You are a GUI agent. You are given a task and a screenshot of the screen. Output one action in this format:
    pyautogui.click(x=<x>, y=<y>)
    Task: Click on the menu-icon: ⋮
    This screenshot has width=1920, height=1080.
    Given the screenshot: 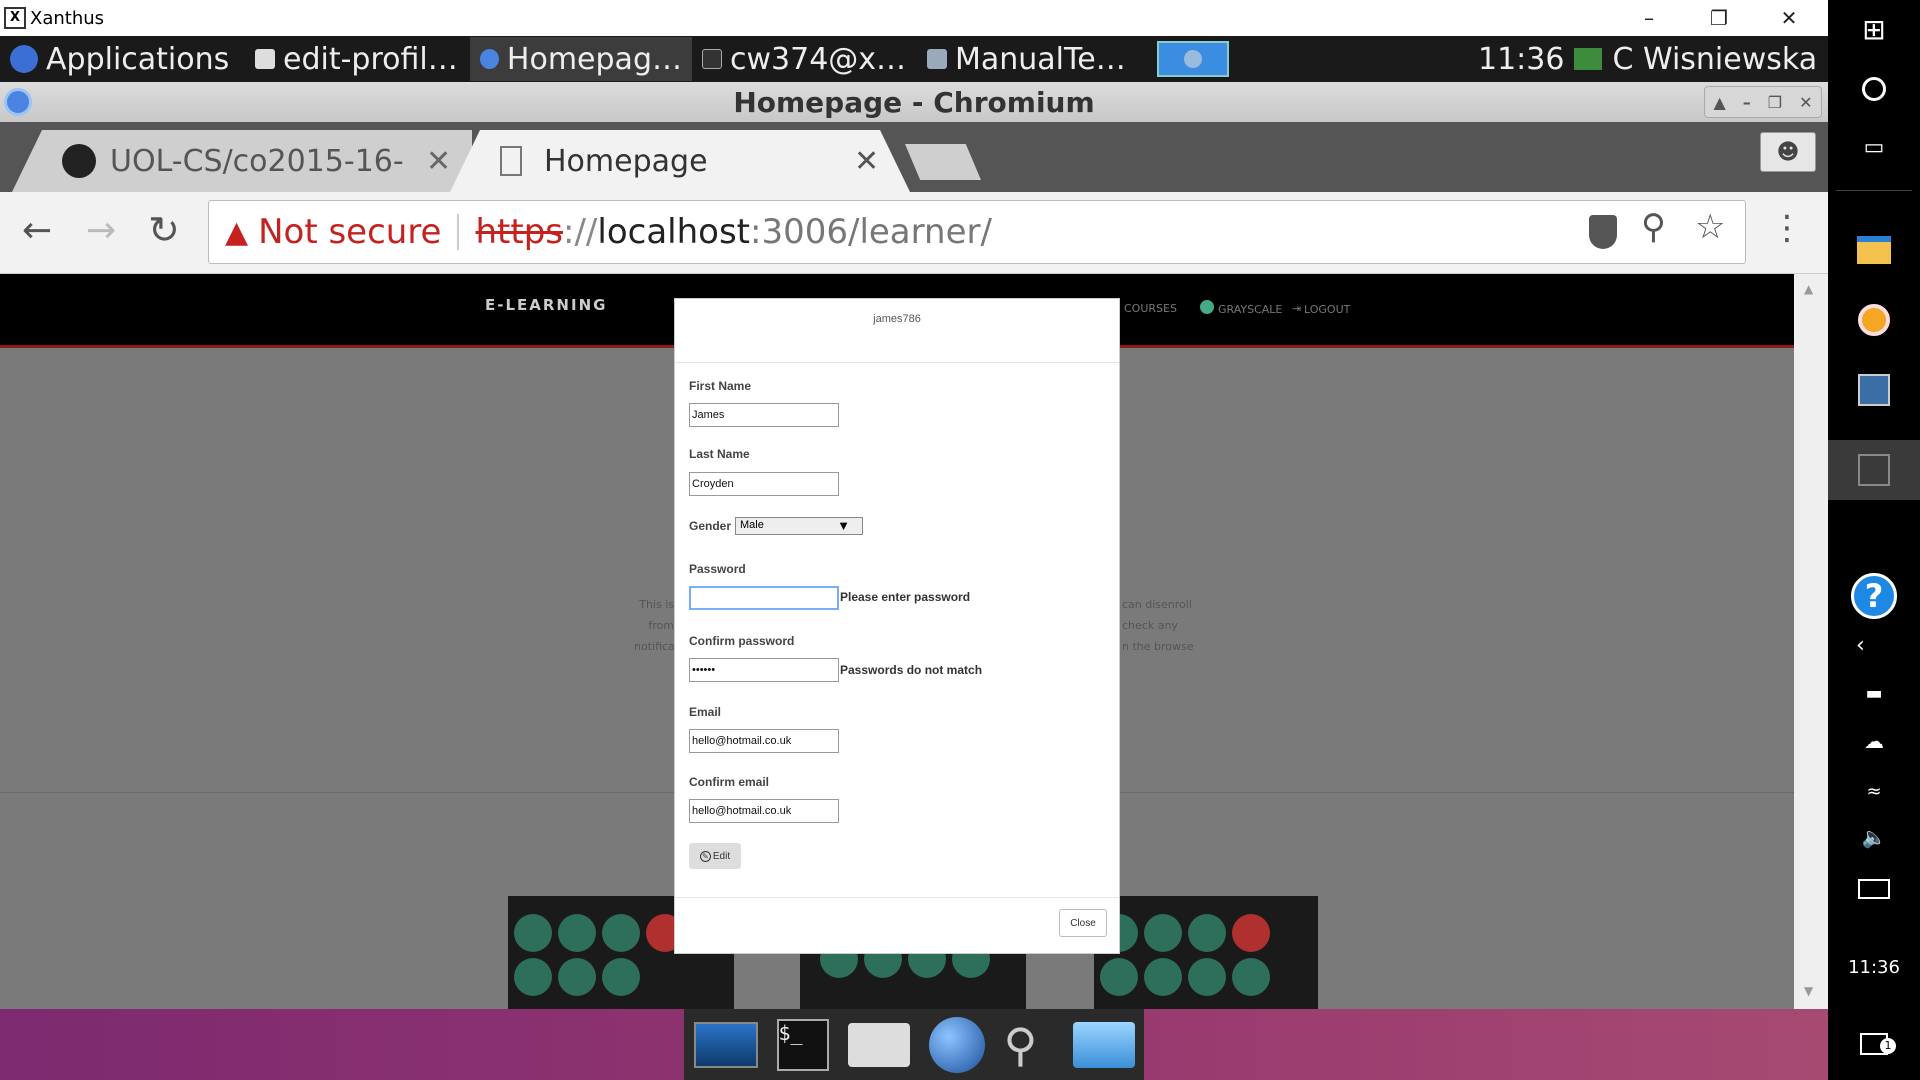 What is the action you would take?
    pyautogui.click(x=1787, y=228)
    